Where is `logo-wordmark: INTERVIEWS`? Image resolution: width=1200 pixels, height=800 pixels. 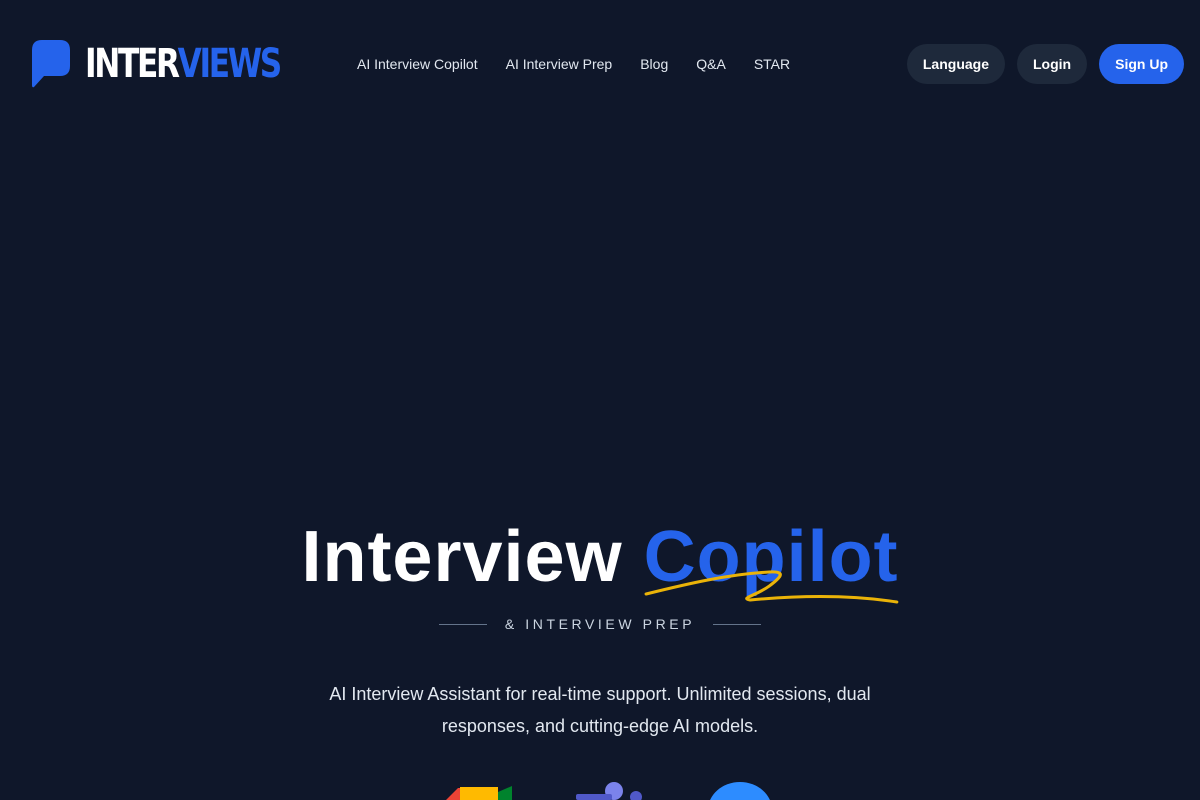 logo-wordmark: INTERVIEWS is located at coordinates (184, 64).